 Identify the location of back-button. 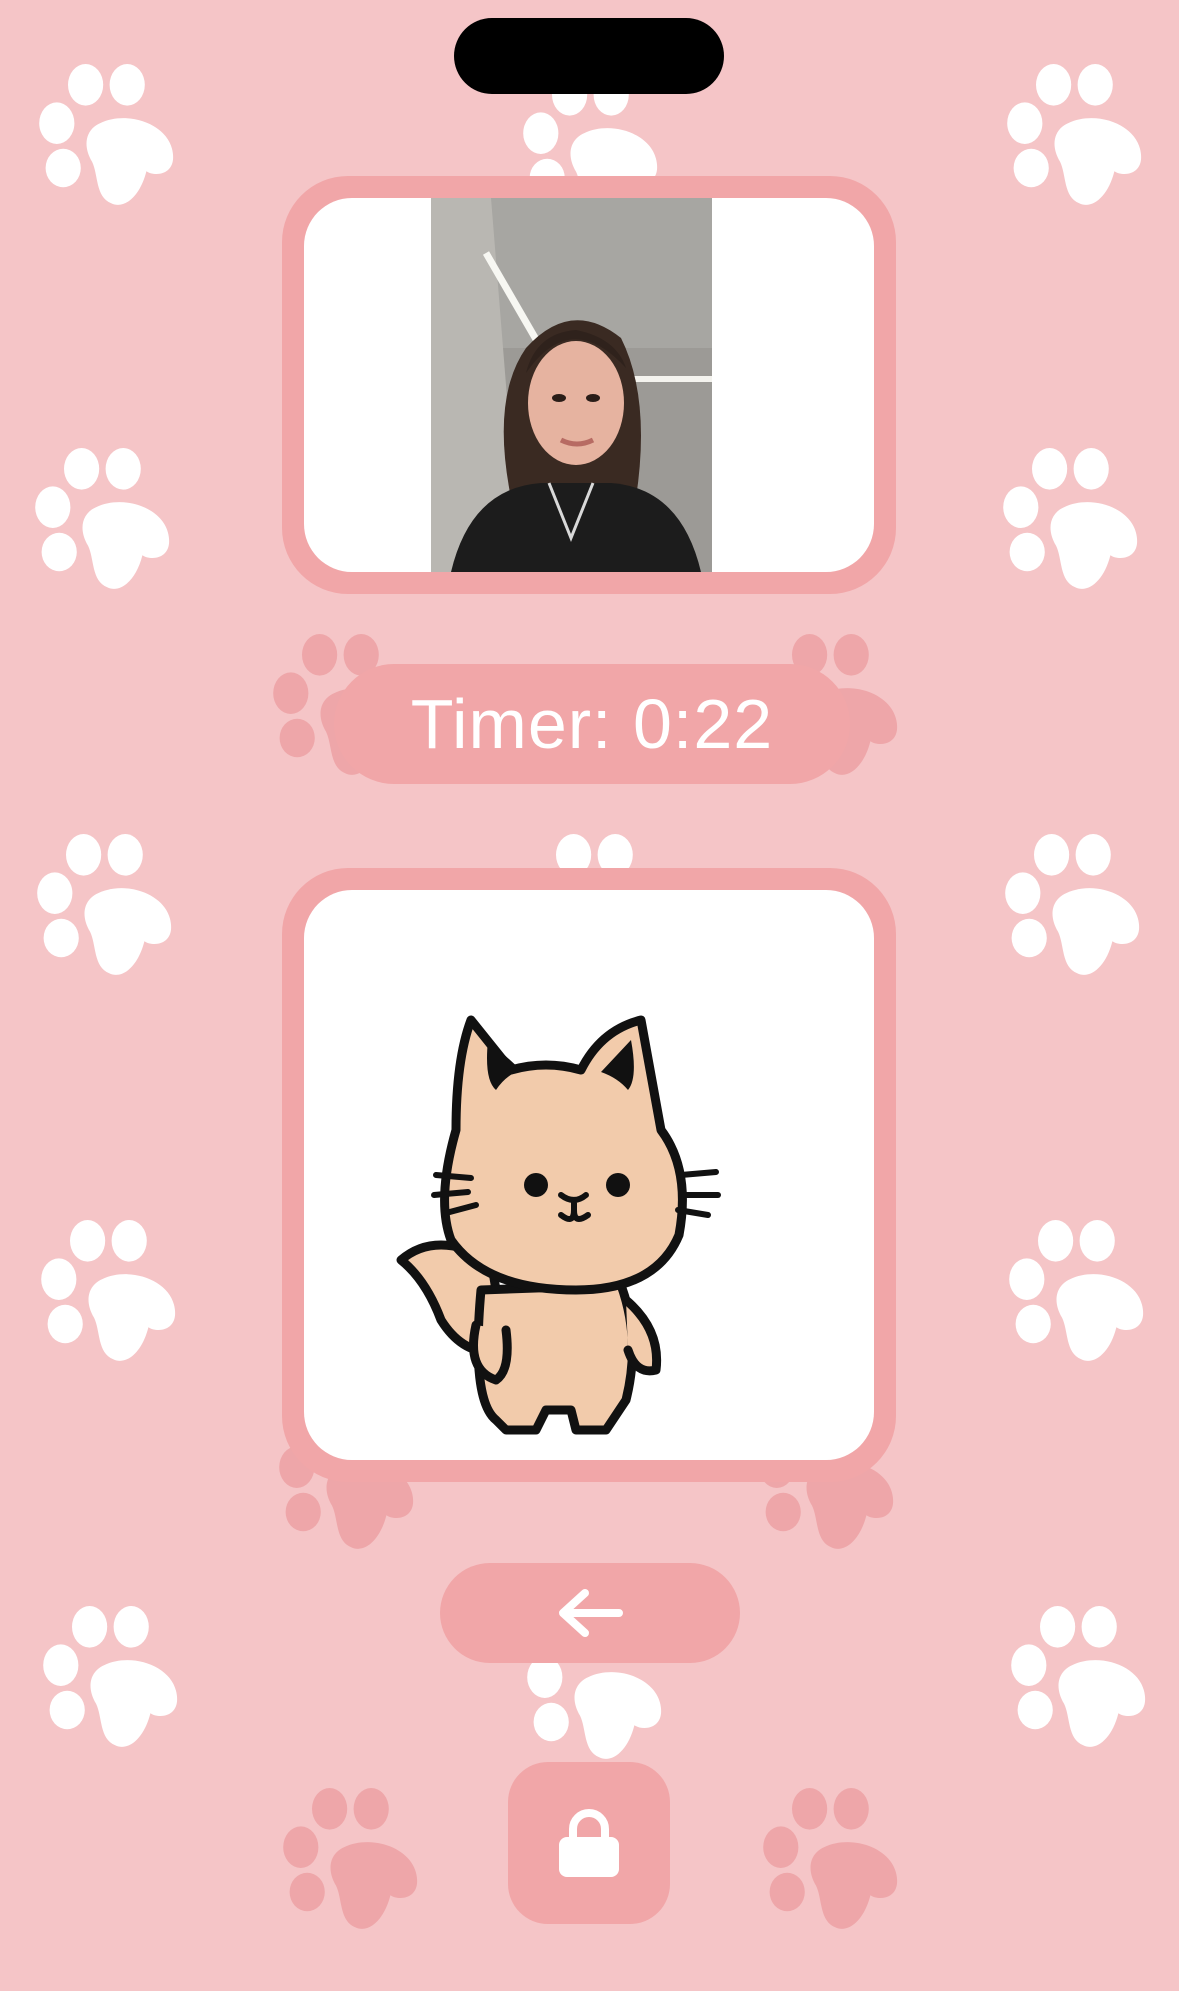
(590, 1613).